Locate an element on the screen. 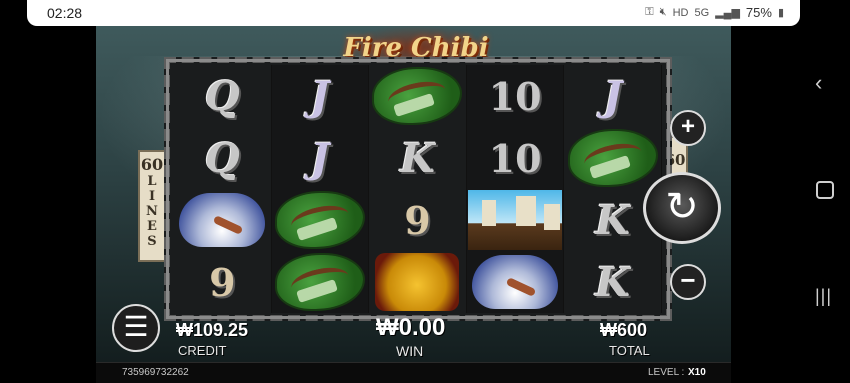 This screenshot has width=850, height=383. ship-symbol is located at coordinates (515, 220).